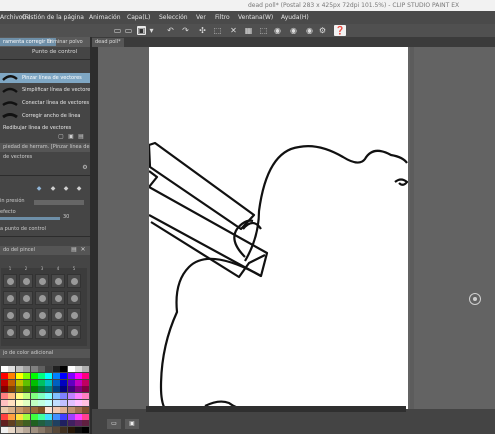  Describe the element at coordinates (39, 189) in the screenshot. I see `brush-shape-icon: ◆` at that location.